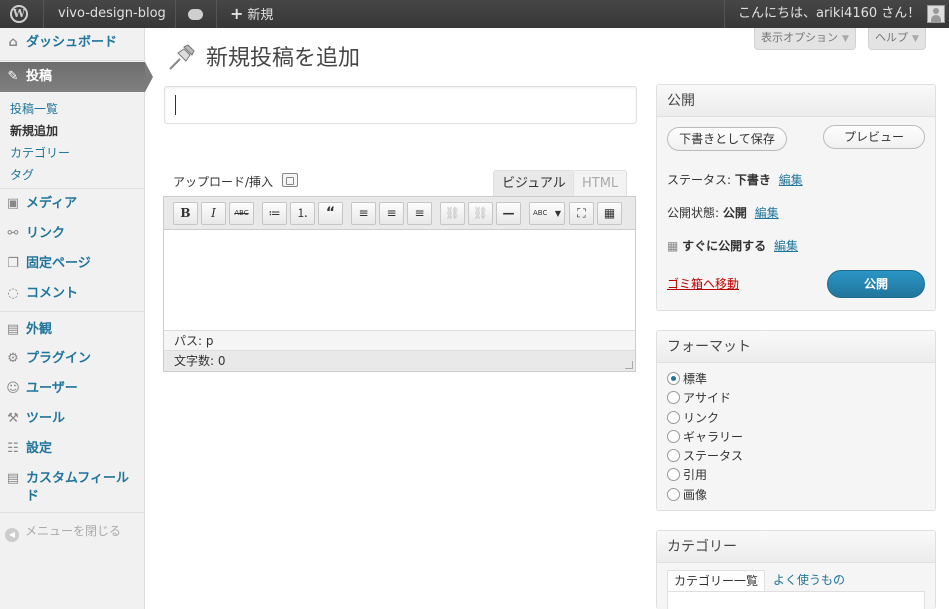 The width and height of the screenshot is (949, 609). What do you see at coordinates (76, 77) in the screenshot?
I see `sidebar-item-posts: ✎ 投稿` at bounding box center [76, 77].